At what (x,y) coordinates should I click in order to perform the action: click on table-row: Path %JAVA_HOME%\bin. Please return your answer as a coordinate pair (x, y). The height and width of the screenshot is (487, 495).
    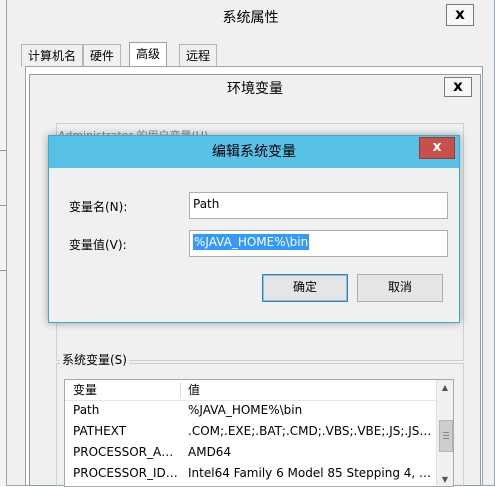
    Looking at the image, I should click on (252, 410).